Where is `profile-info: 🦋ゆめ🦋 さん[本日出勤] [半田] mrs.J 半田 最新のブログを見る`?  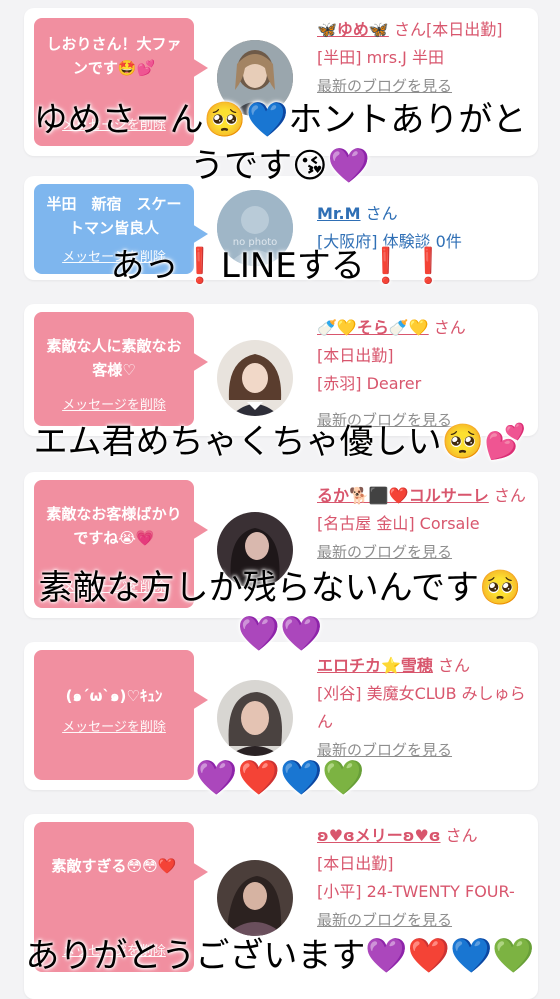 profile-info: 🦋ゆめ🦋 さん[本日出勤] [半田] mrs.J 半田 最新のブログを見る is located at coordinates (424, 58).